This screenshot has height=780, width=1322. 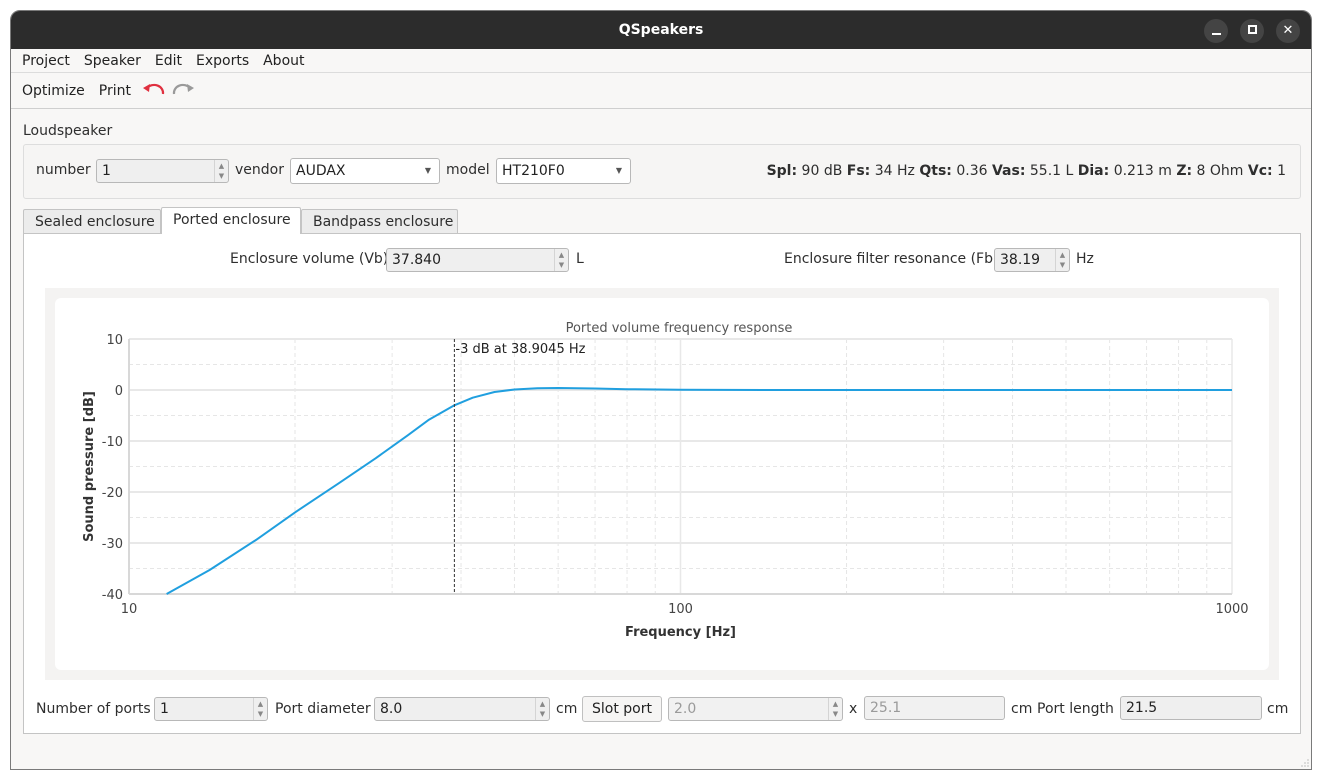 What do you see at coordinates (567, 709) in the screenshot?
I see `diameter-unit: cm` at bounding box center [567, 709].